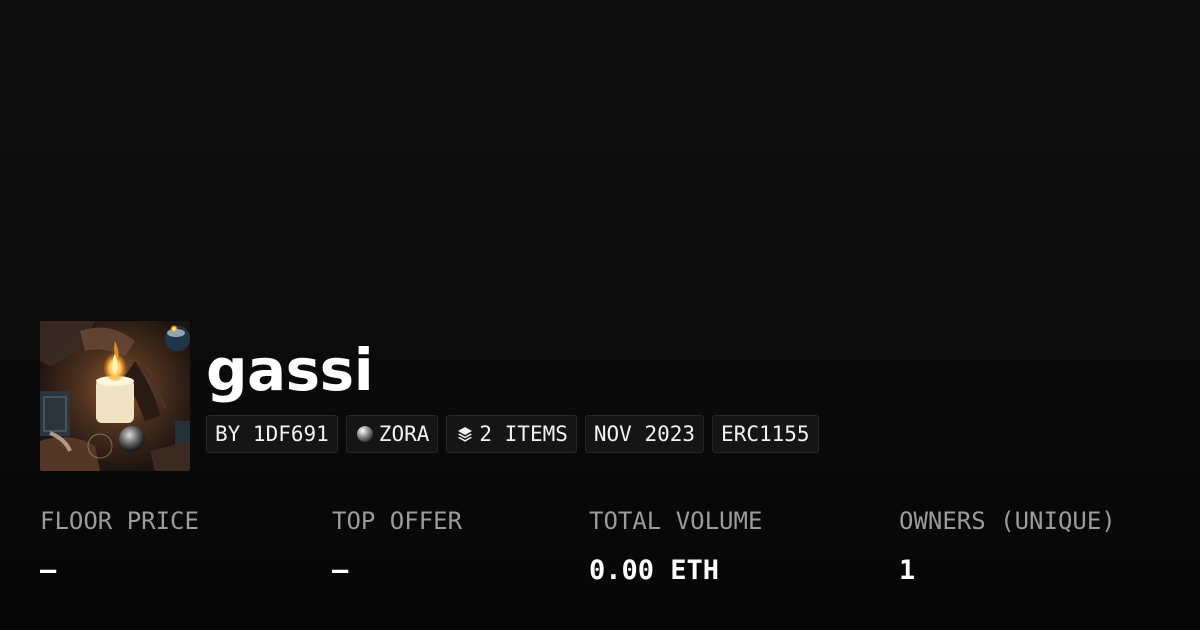  What do you see at coordinates (1007, 546) in the screenshot?
I see `stat-owners: OWNERS (UNIQUE) 1` at bounding box center [1007, 546].